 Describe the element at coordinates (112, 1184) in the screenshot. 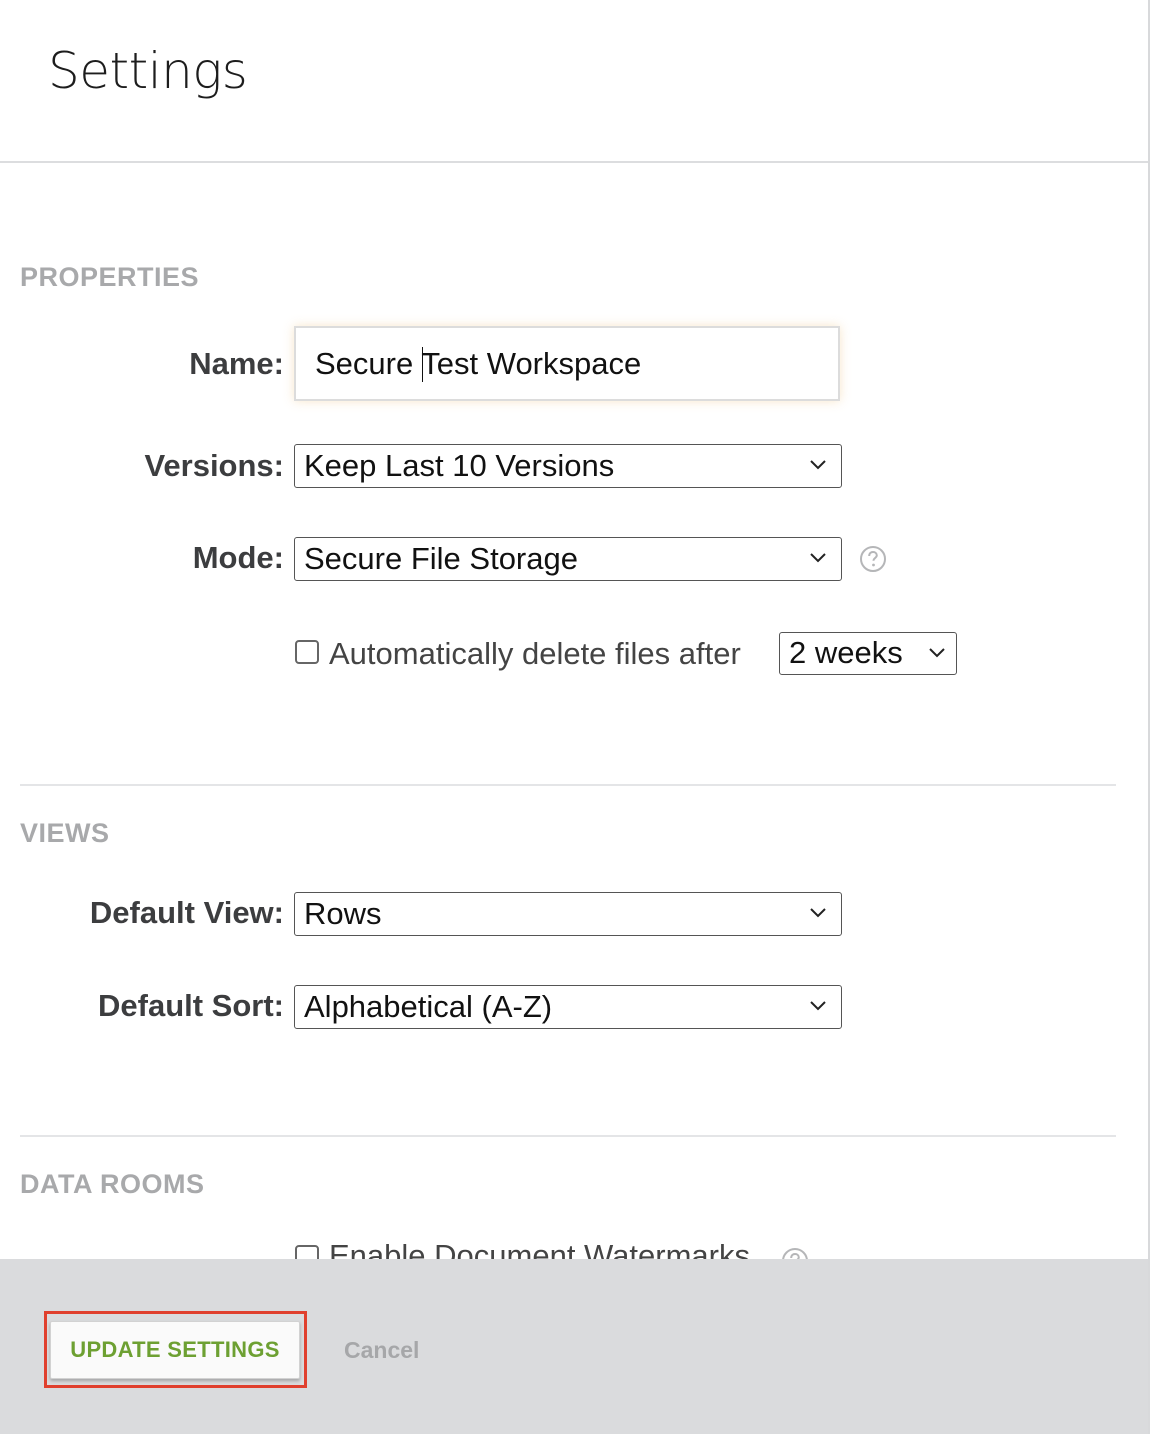

I see `section-heading-data-rooms: DATA ROOMS` at that location.